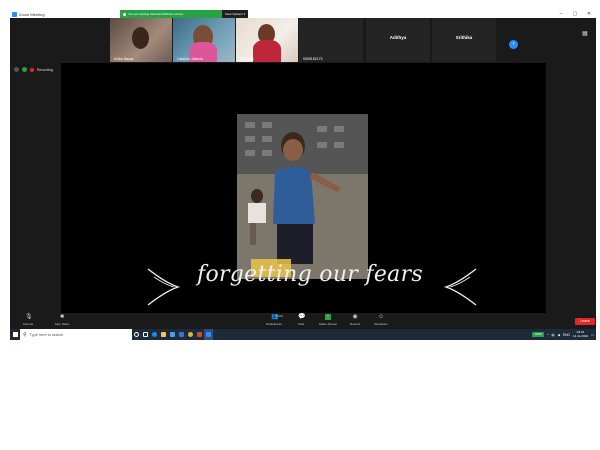 This screenshot has width=600, height=450. I want to click on unmute-button: 🎙 Unmute, so click(28, 321).